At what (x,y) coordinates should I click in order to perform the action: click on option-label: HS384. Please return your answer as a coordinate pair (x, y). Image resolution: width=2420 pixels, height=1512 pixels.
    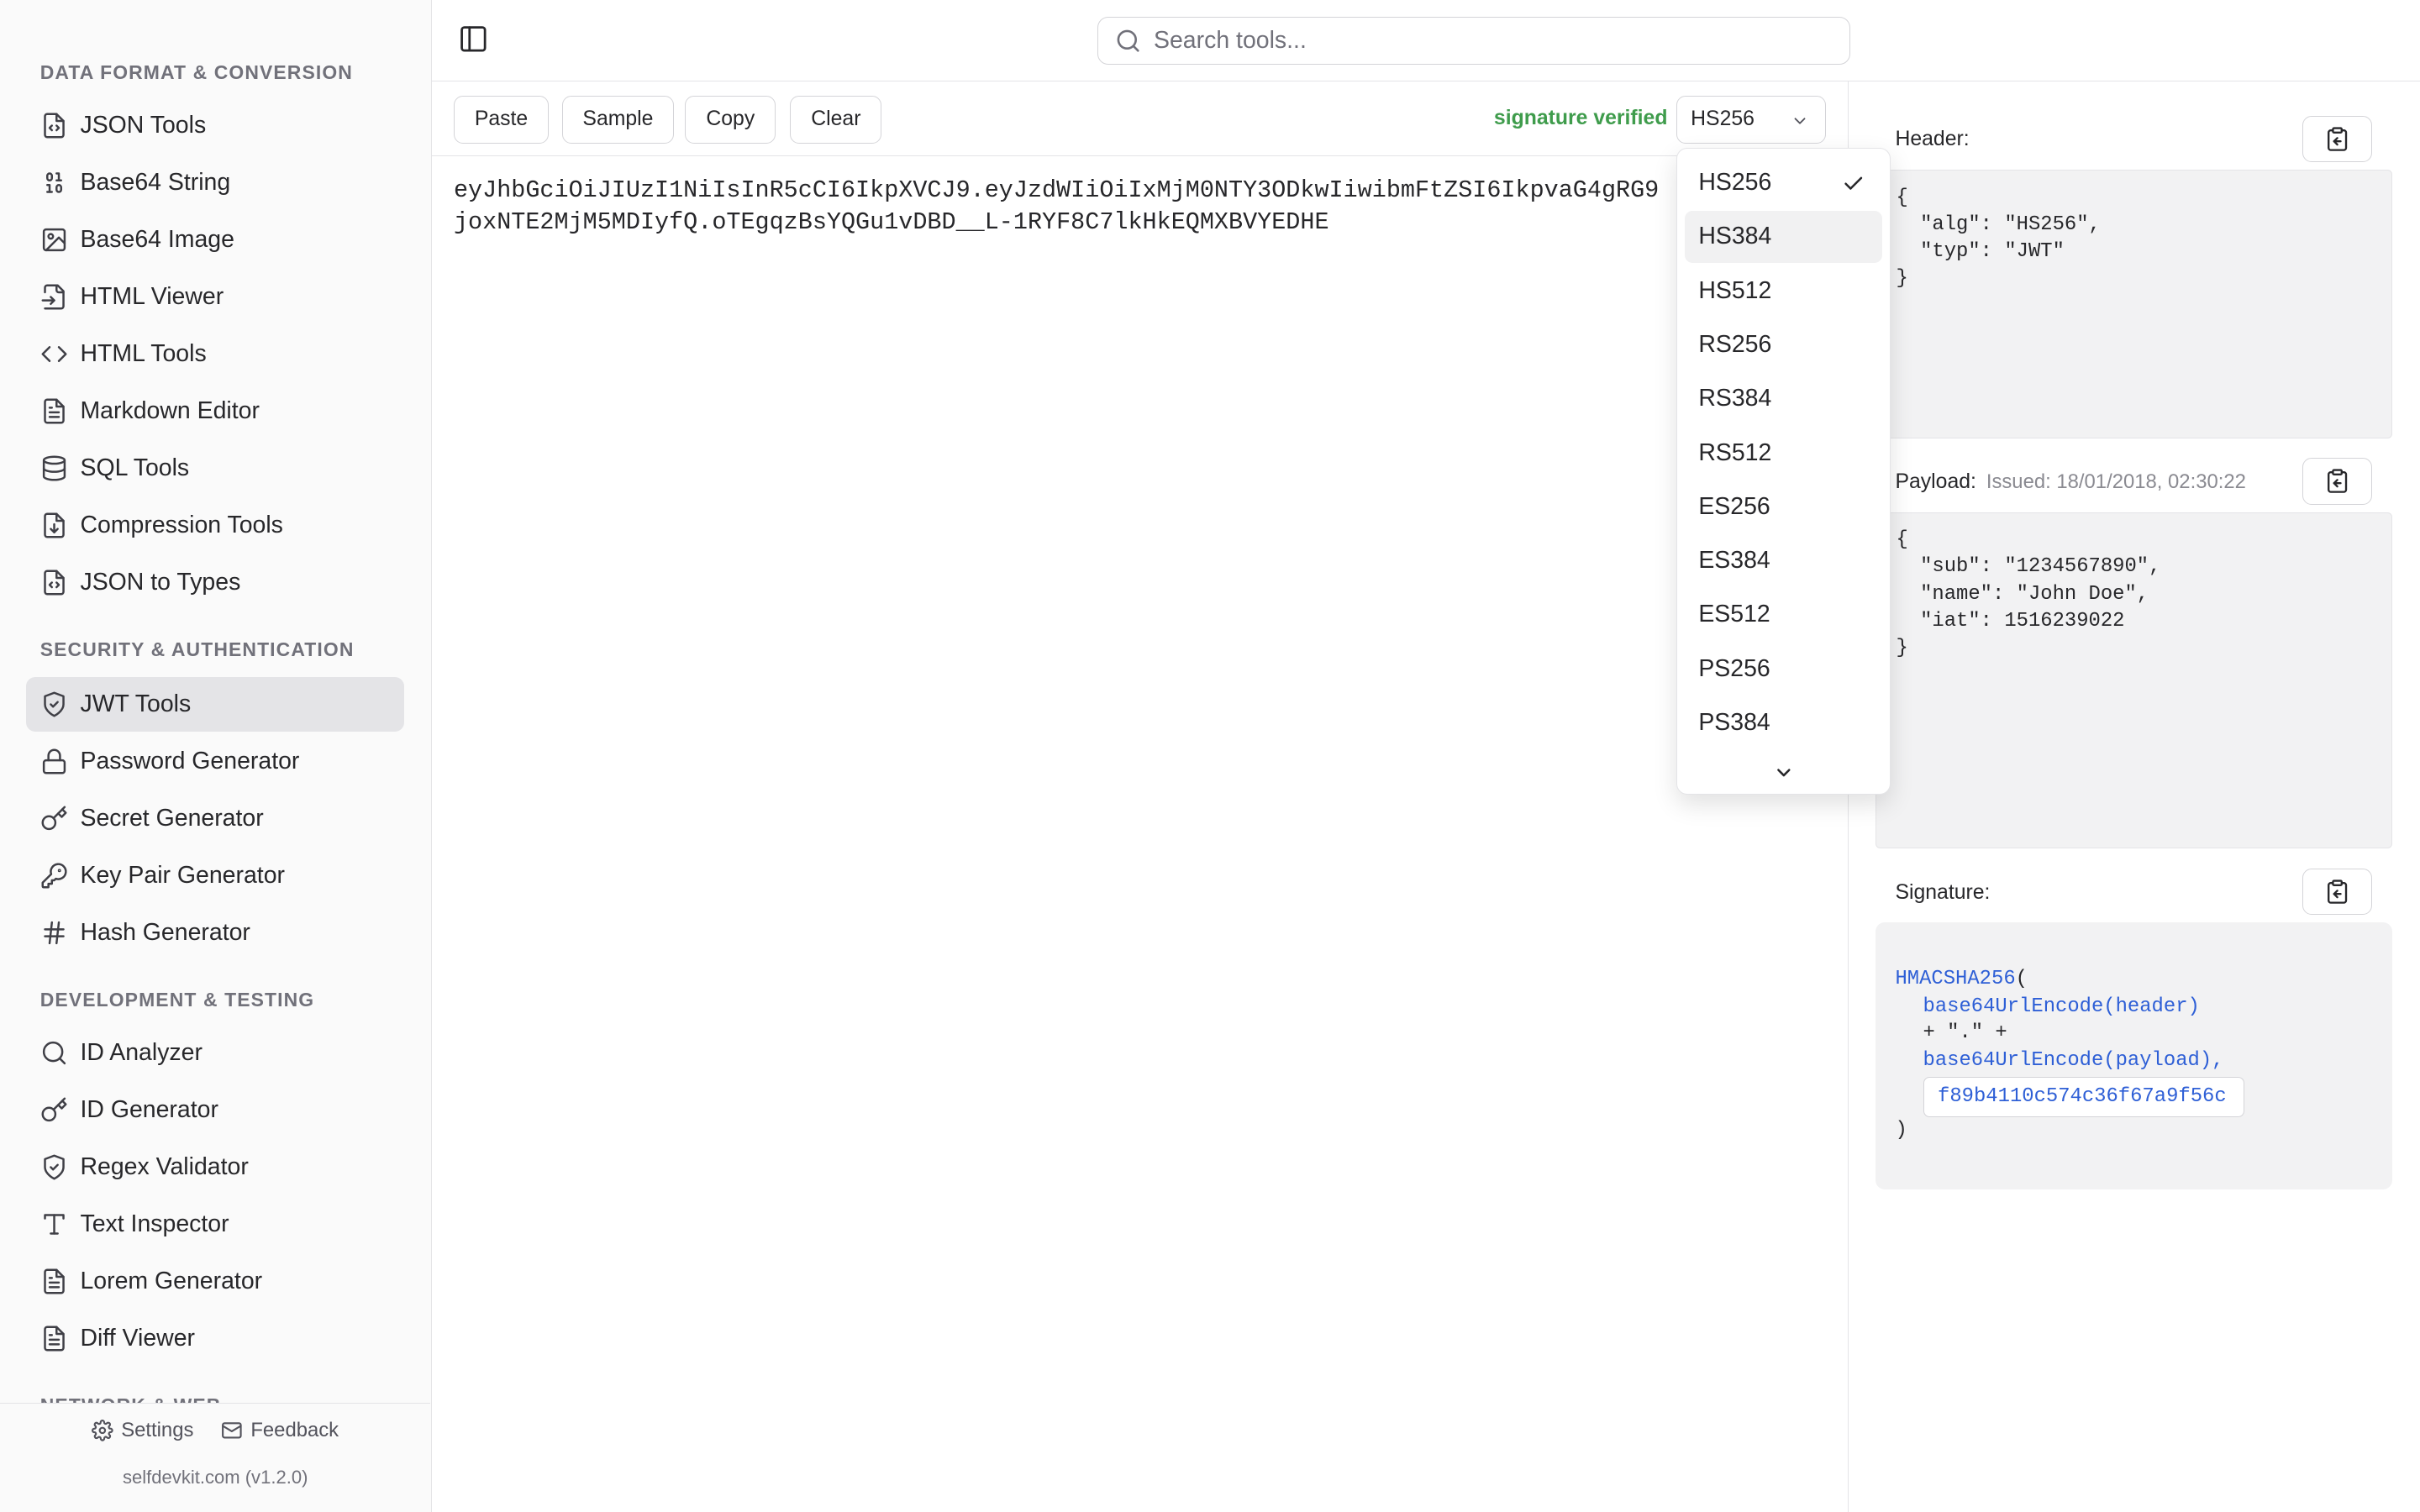
    Looking at the image, I should click on (1735, 236).